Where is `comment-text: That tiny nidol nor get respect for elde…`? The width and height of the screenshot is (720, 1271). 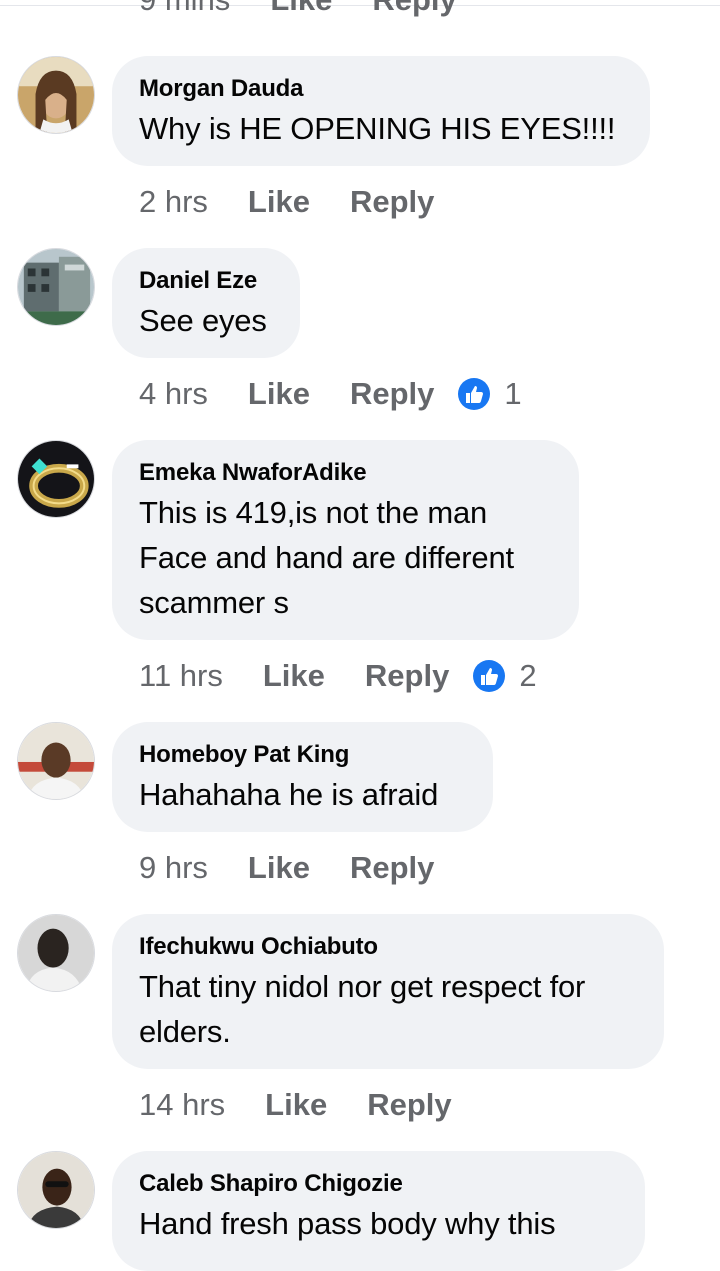 comment-text: That tiny nidol nor get respect for elde… is located at coordinates (362, 1009).